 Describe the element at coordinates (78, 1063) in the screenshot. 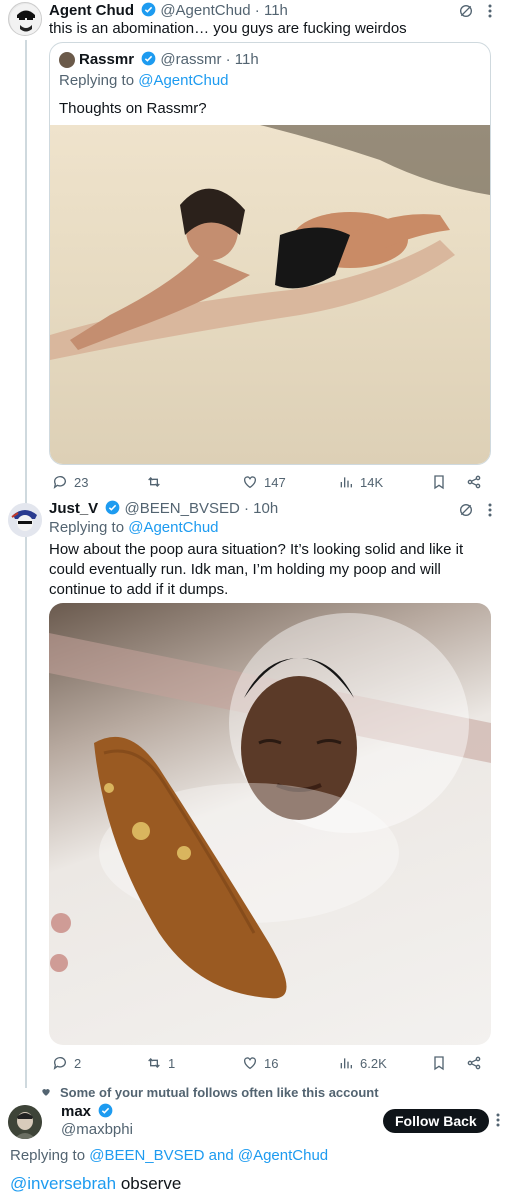

I see `reply-count: 2` at that location.